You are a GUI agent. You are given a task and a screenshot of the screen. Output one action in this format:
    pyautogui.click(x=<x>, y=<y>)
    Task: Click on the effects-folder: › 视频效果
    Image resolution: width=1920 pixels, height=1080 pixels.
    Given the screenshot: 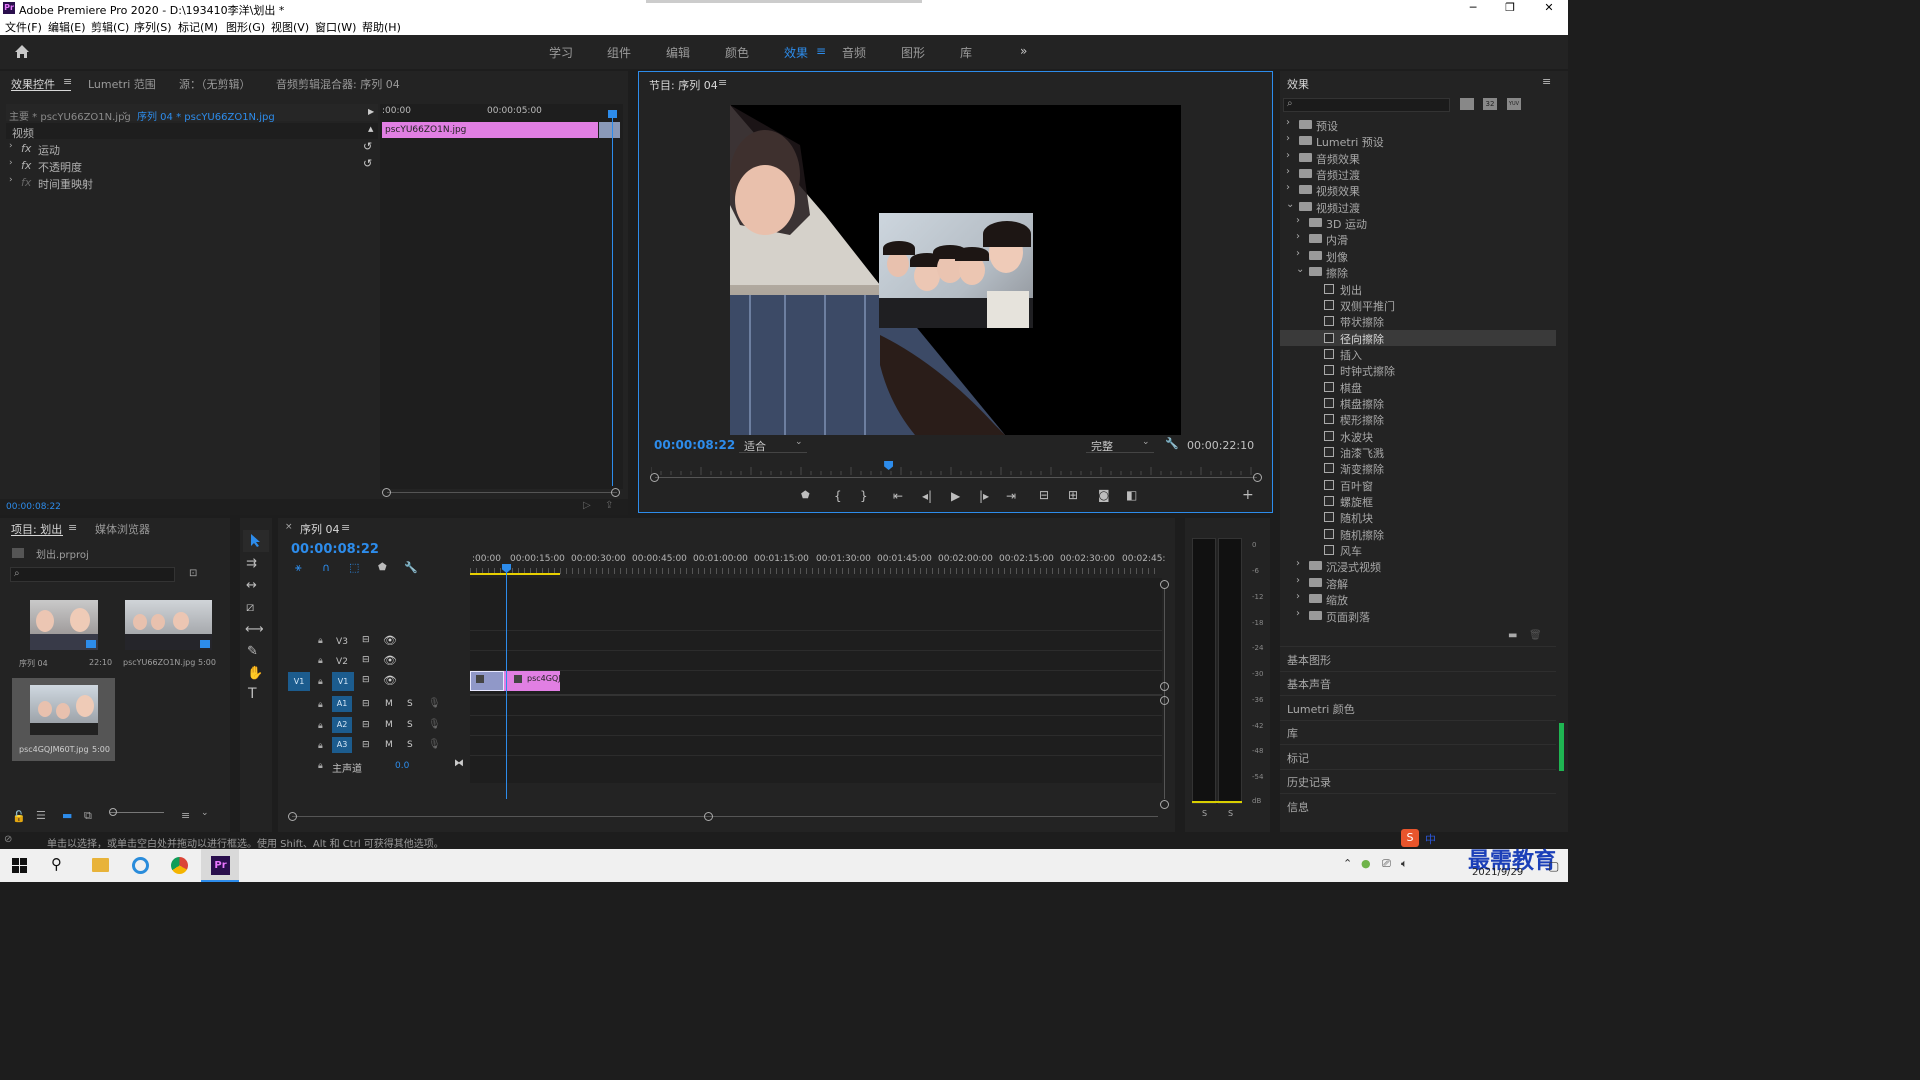 What is the action you would take?
    pyautogui.click(x=1418, y=190)
    